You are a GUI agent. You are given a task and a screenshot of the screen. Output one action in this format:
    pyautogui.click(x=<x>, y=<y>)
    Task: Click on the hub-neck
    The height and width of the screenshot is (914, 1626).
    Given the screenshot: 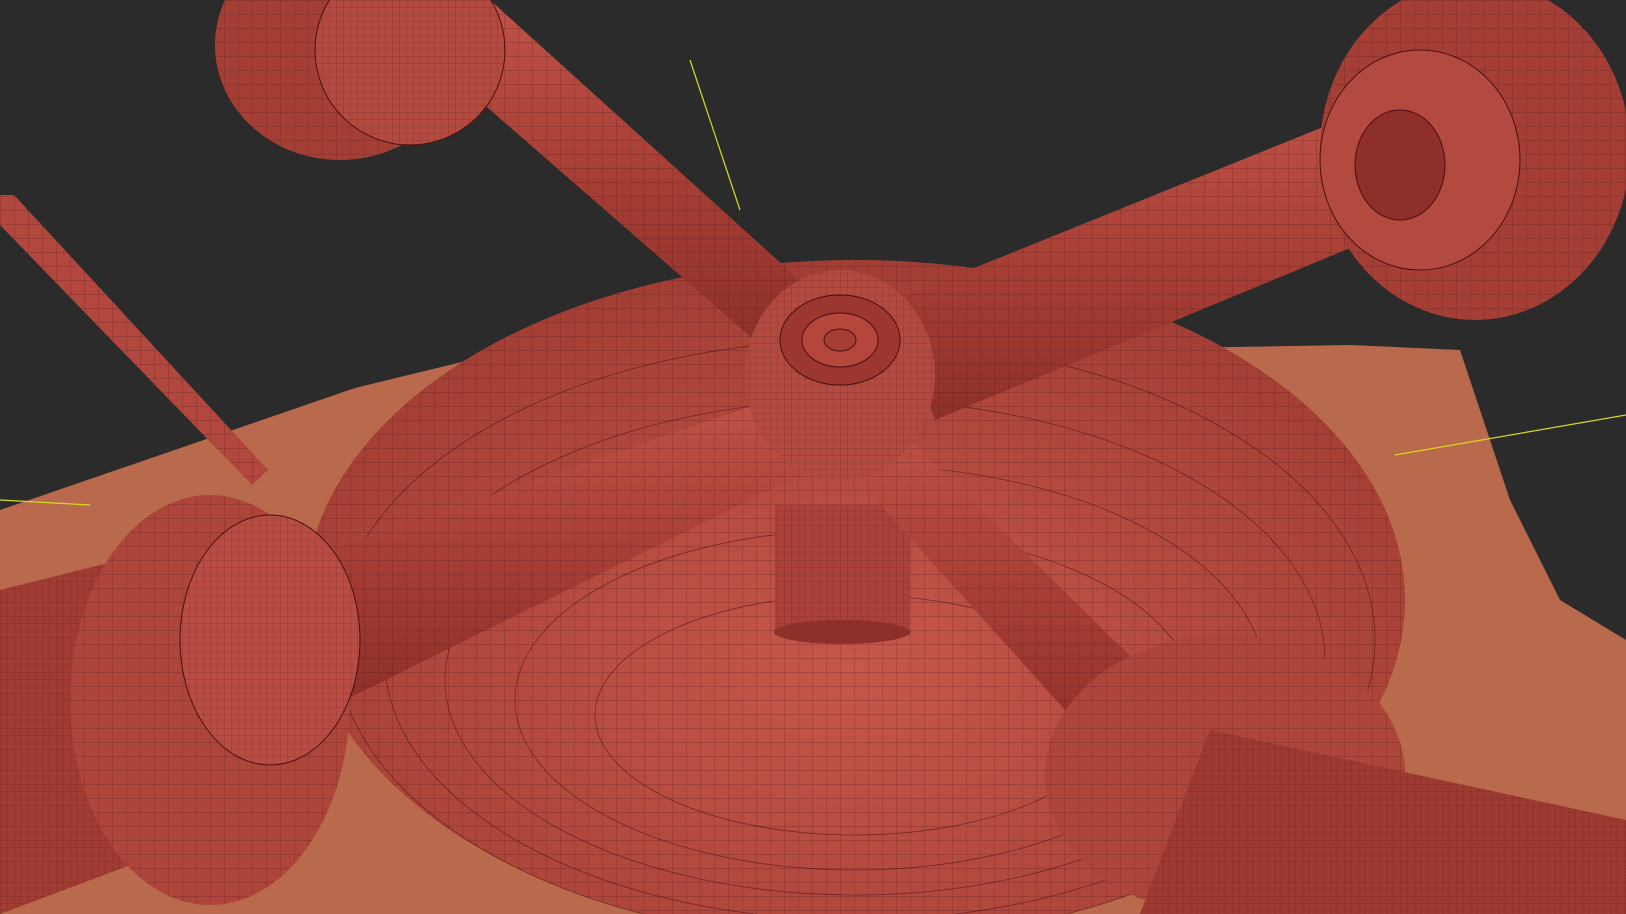 What is the action you would take?
    pyautogui.click(x=842, y=574)
    